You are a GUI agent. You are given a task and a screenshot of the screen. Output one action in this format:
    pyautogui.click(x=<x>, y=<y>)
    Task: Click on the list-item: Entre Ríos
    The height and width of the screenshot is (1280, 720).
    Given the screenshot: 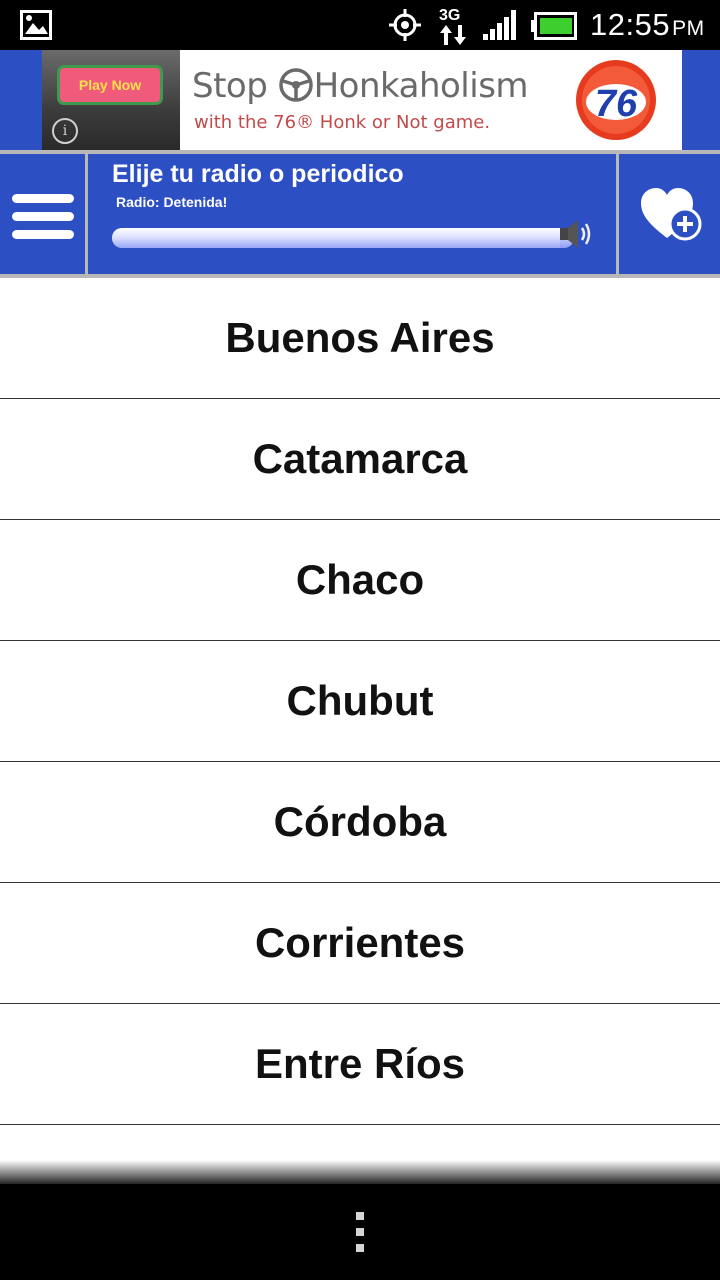 What is the action you would take?
    pyautogui.click(x=360, y=1064)
    